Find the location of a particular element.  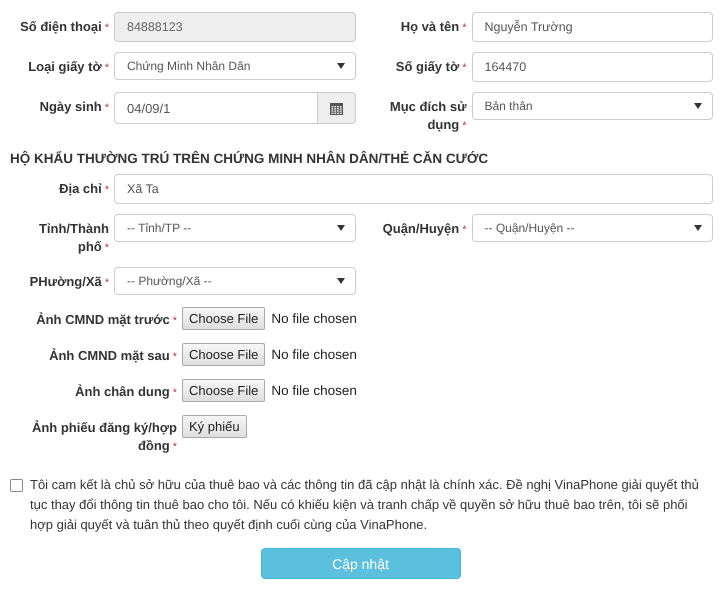

field-label: Tỉnh/Thành phố * is located at coordinates (74, 238).